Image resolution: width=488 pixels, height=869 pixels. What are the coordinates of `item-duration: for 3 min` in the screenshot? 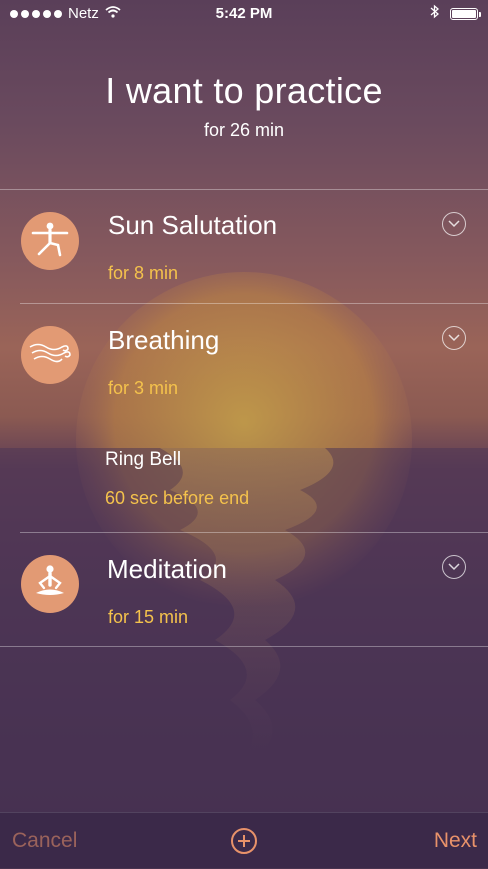 It's located at (143, 388).